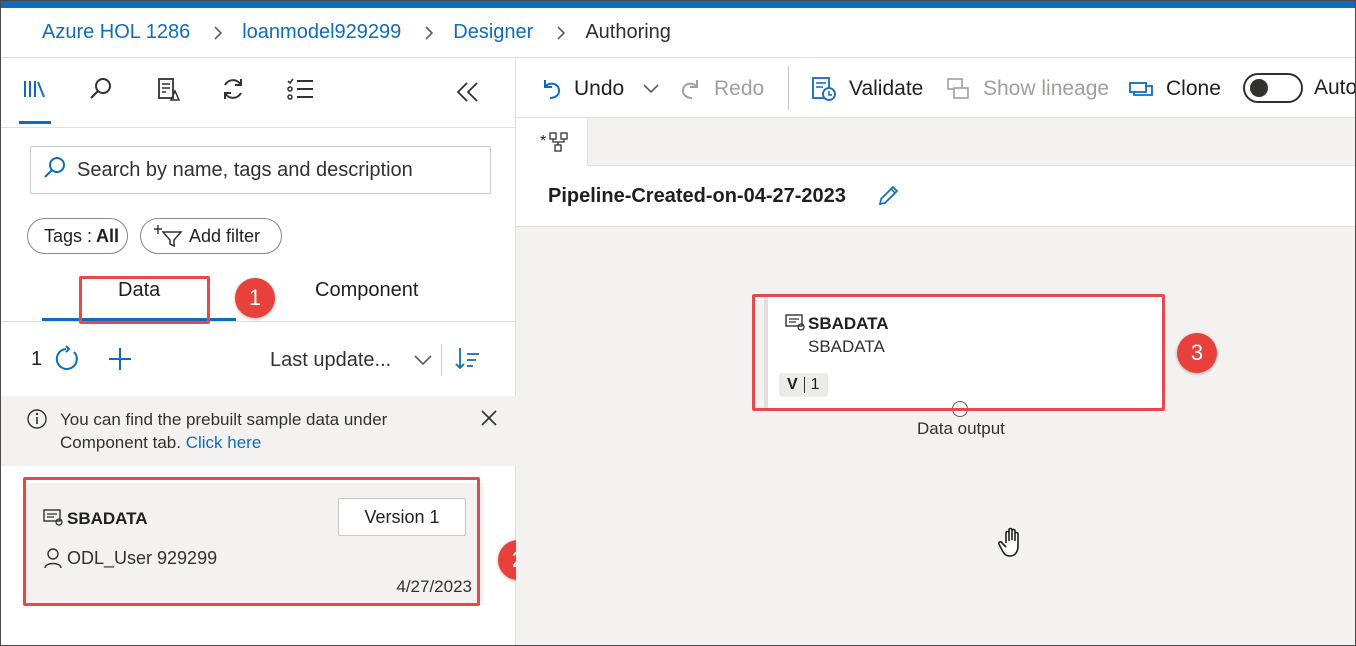 This screenshot has height=646, width=1356. What do you see at coordinates (108, 235) in the screenshot?
I see `tags-filter-value: All` at bounding box center [108, 235].